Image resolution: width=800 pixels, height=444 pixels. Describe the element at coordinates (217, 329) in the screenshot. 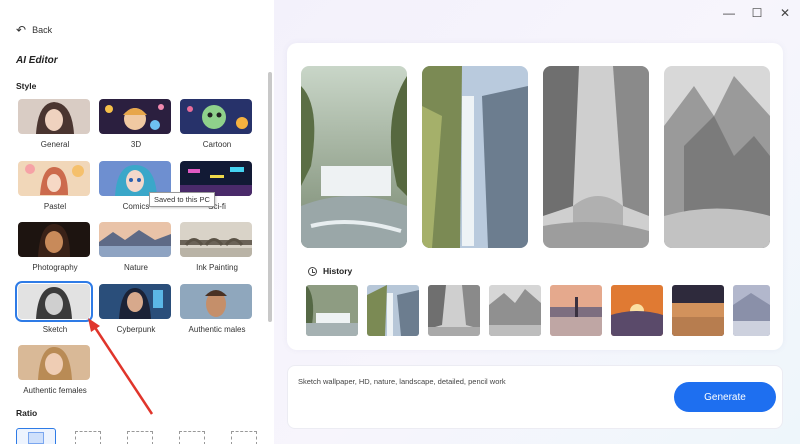

I see `style-label: Authentic males` at that location.